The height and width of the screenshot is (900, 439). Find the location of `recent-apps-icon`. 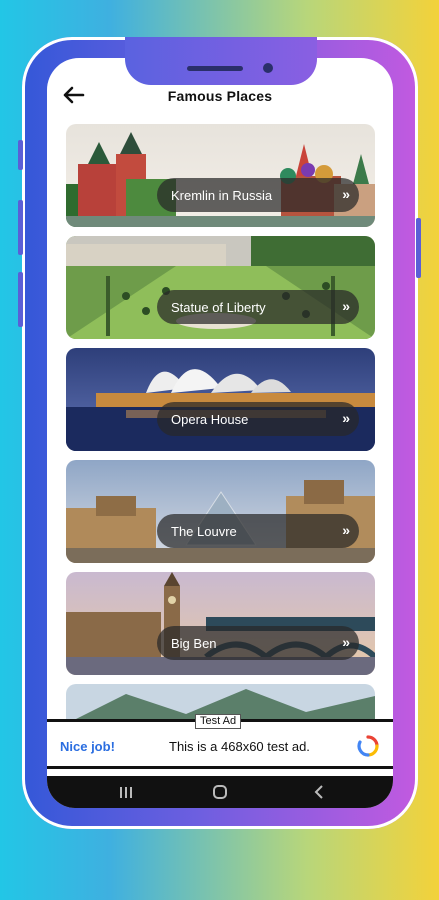

recent-apps-icon is located at coordinates (126, 792).